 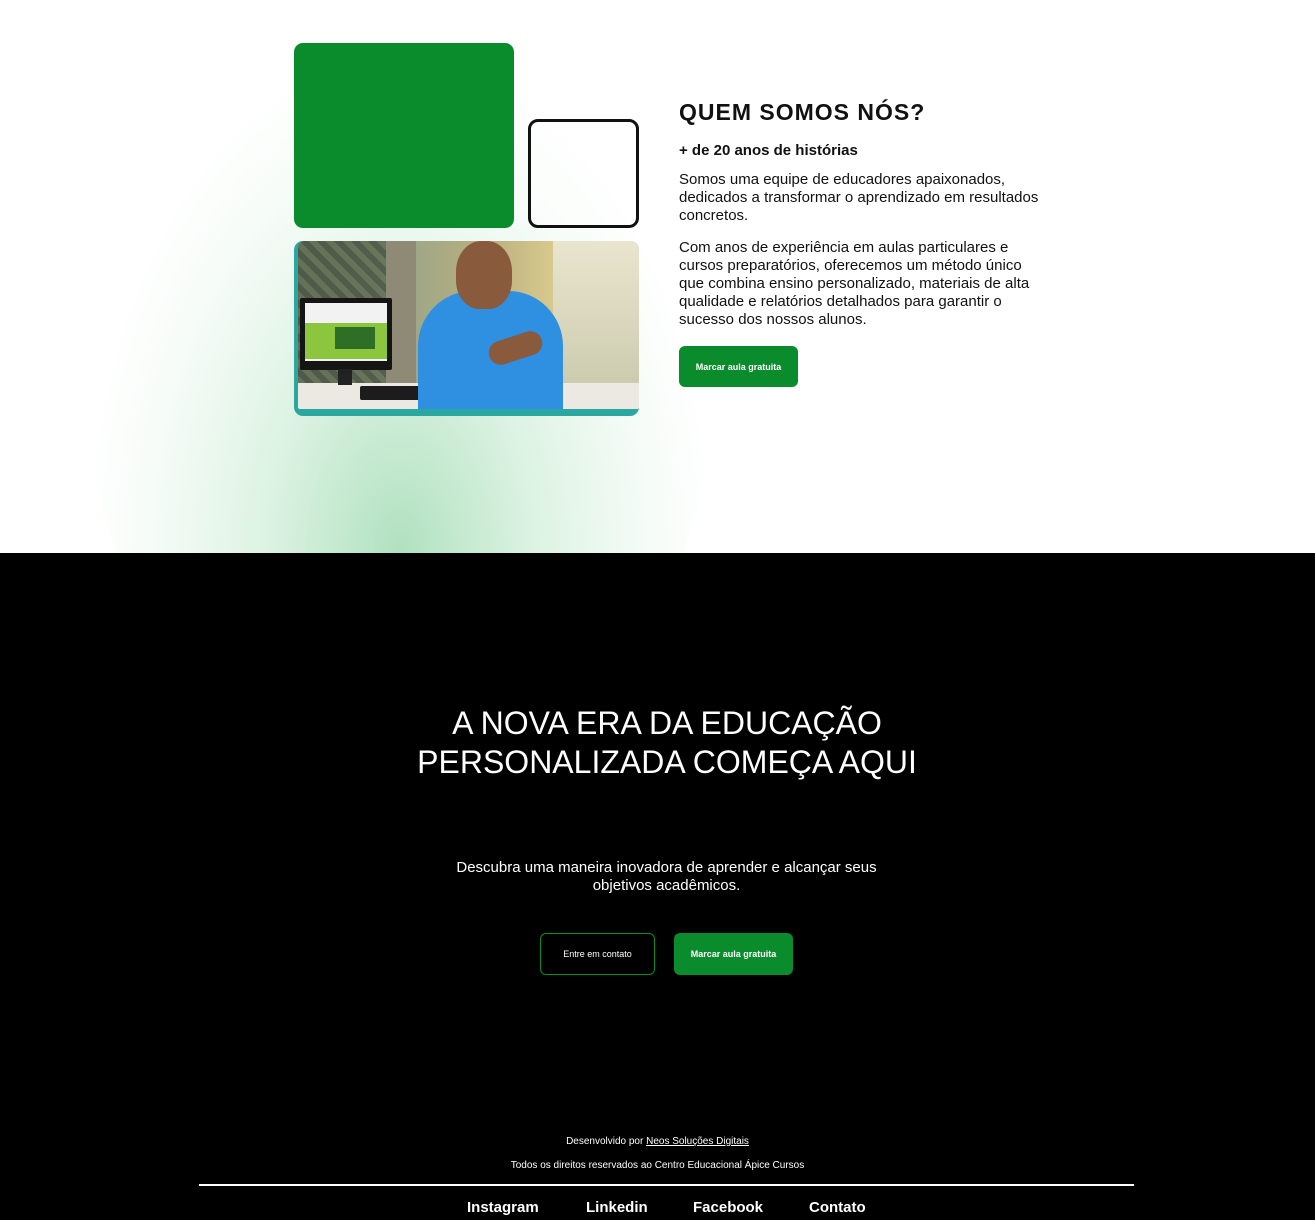 What do you see at coordinates (617, 1208) in the screenshot?
I see `footer-link-linkedin: Linkedin` at bounding box center [617, 1208].